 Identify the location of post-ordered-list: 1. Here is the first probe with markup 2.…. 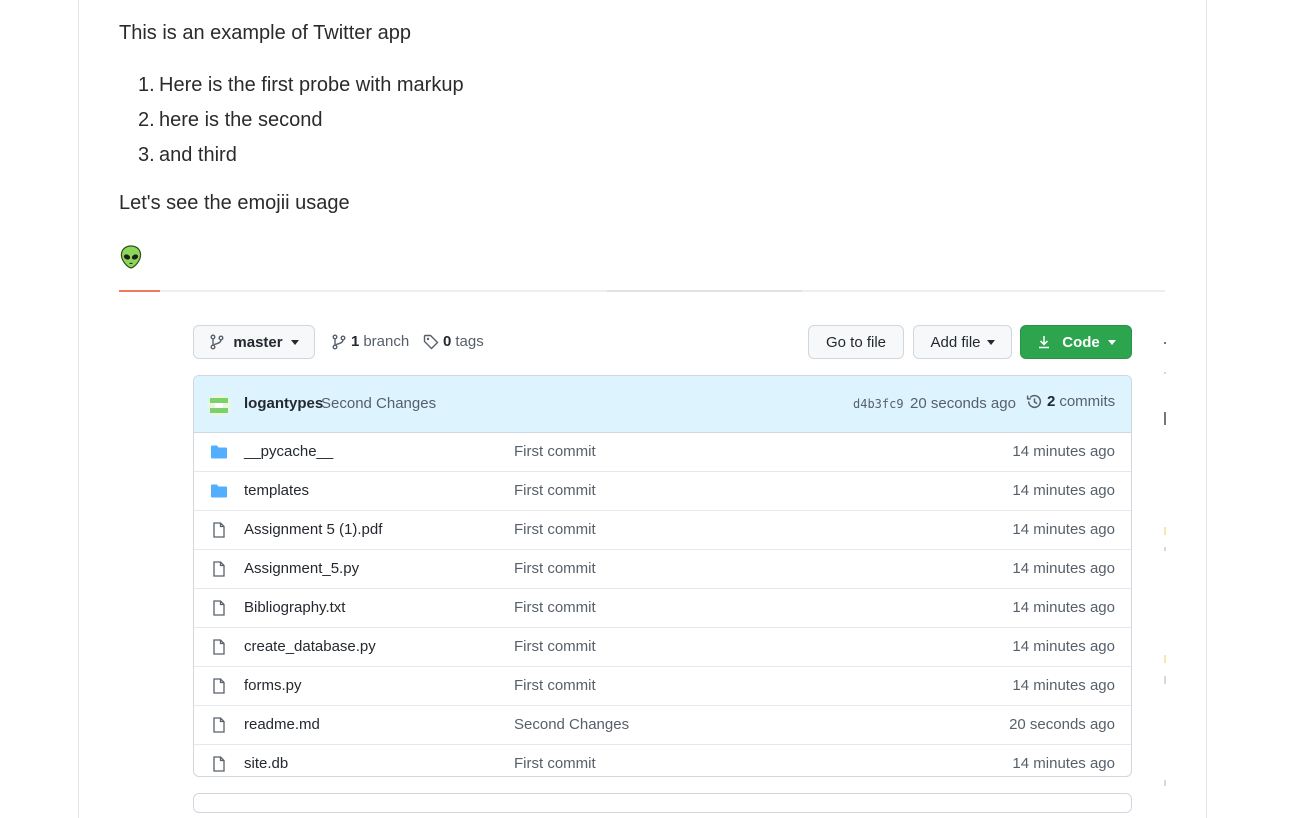
(301, 124).